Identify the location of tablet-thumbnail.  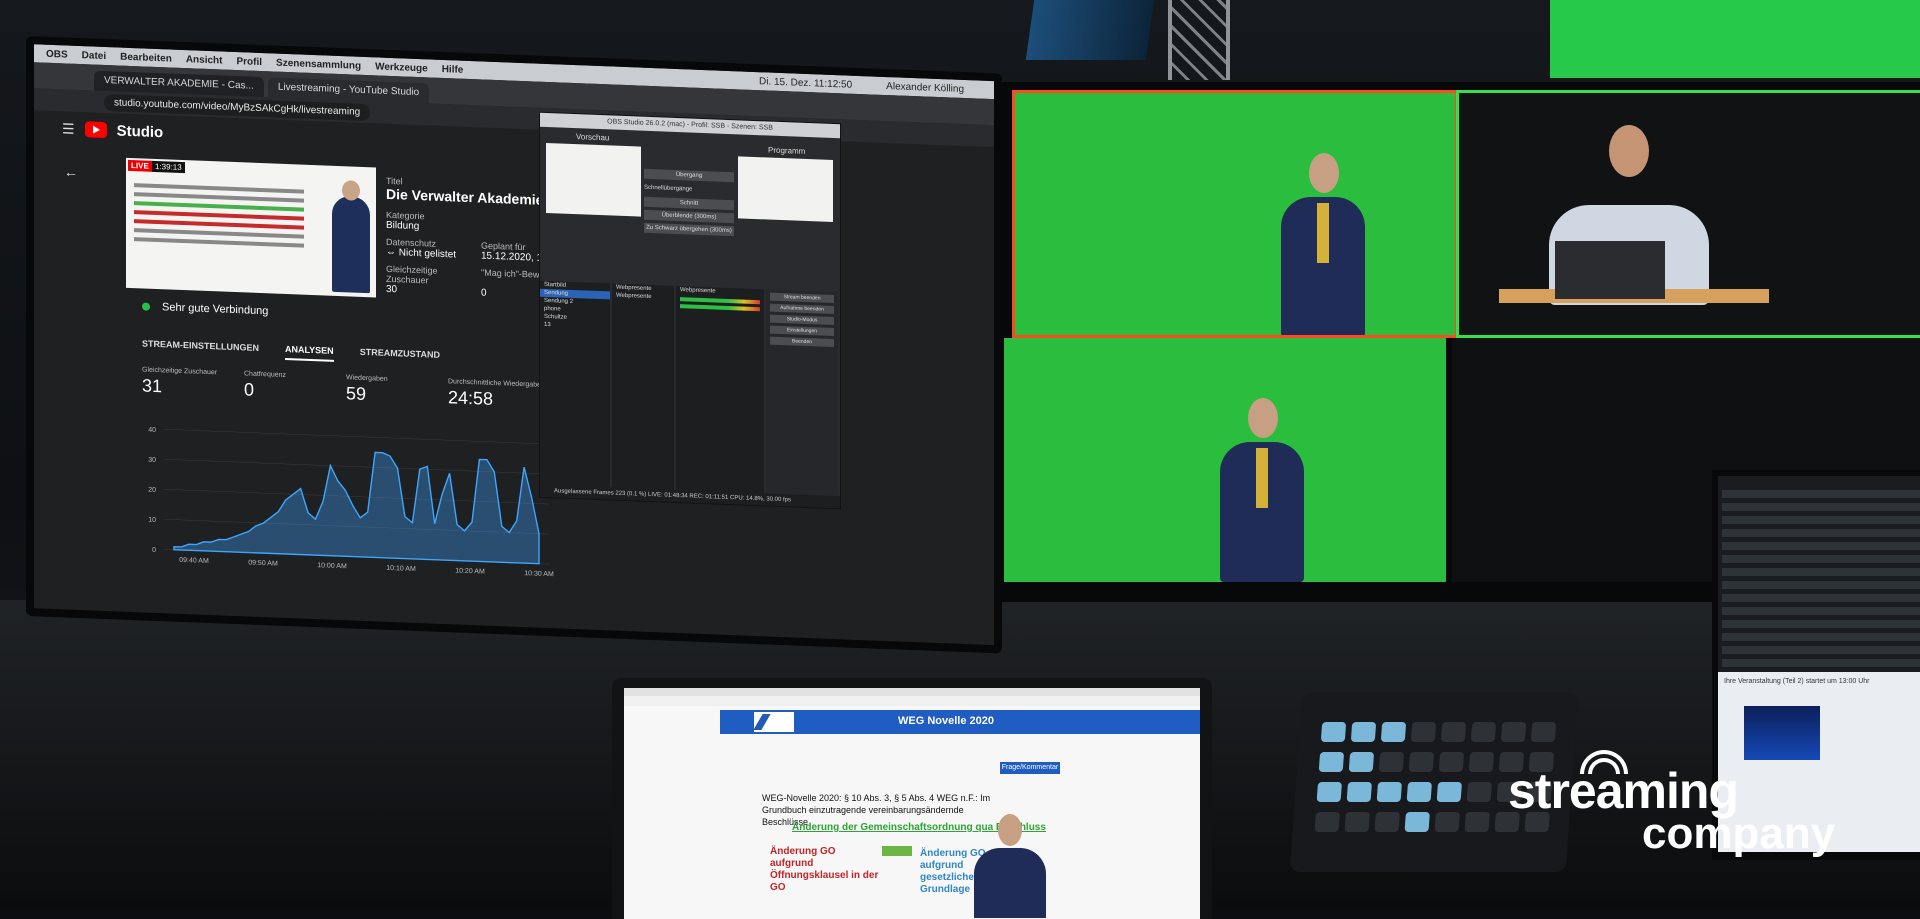
(1782, 733).